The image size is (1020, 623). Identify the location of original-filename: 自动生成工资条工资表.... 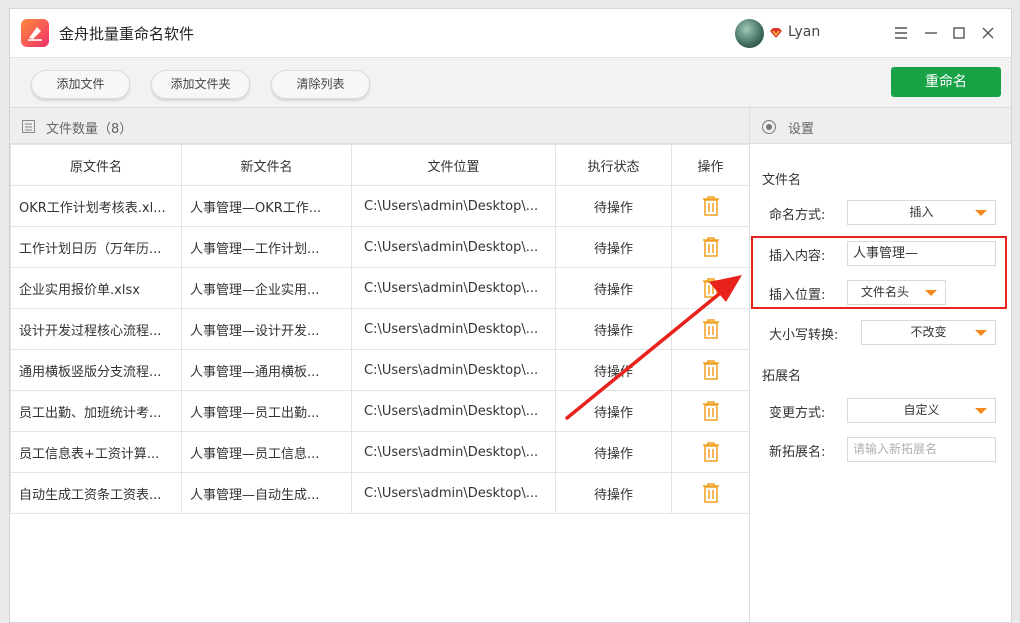
(96, 493).